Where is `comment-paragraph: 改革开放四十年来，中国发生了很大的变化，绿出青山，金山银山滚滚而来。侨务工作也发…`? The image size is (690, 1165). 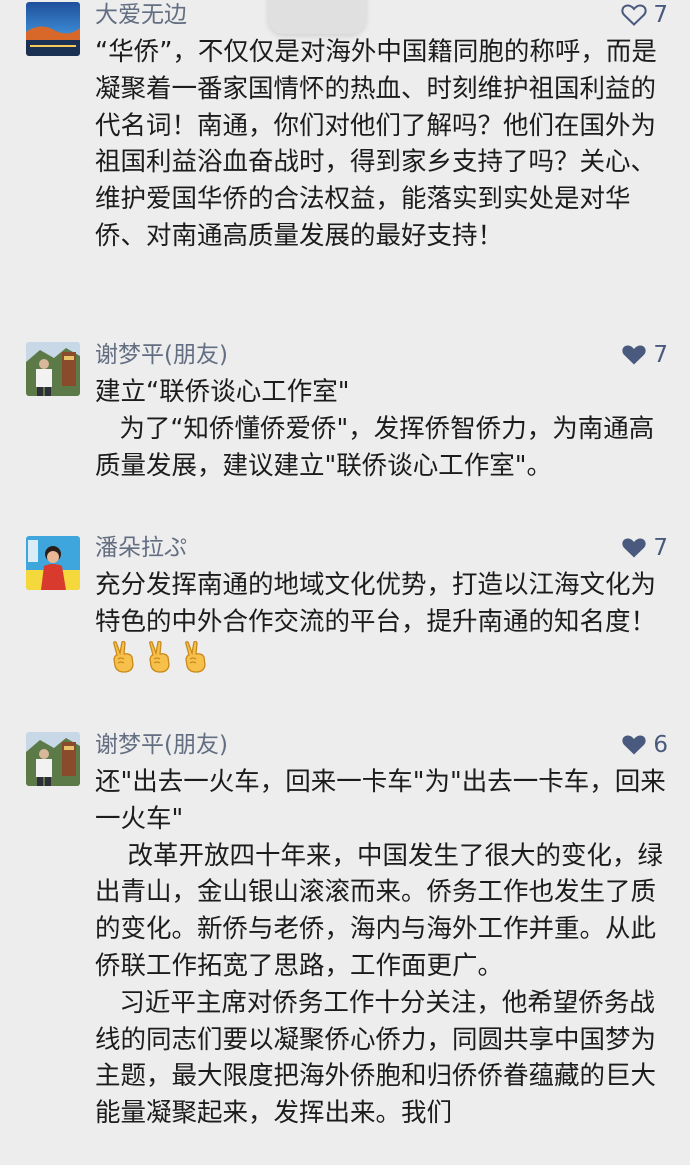 comment-paragraph: 改革开放四十年来，中国发生了很大的变化，绿出青山，金山银山滚滚而来。侨务工作也发… is located at coordinates (379, 910).